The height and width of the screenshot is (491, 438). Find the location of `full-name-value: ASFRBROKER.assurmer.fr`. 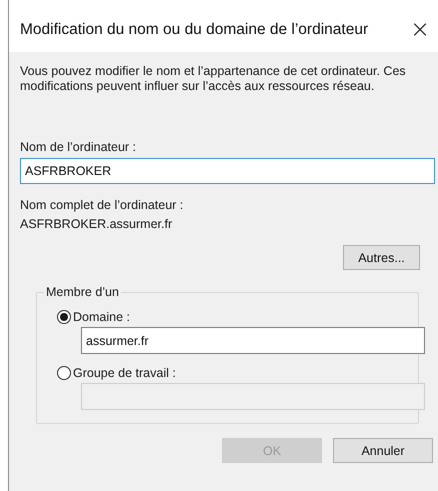

full-name-value: ASFRBROKER.assurmer.fr is located at coordinates (97, 224).